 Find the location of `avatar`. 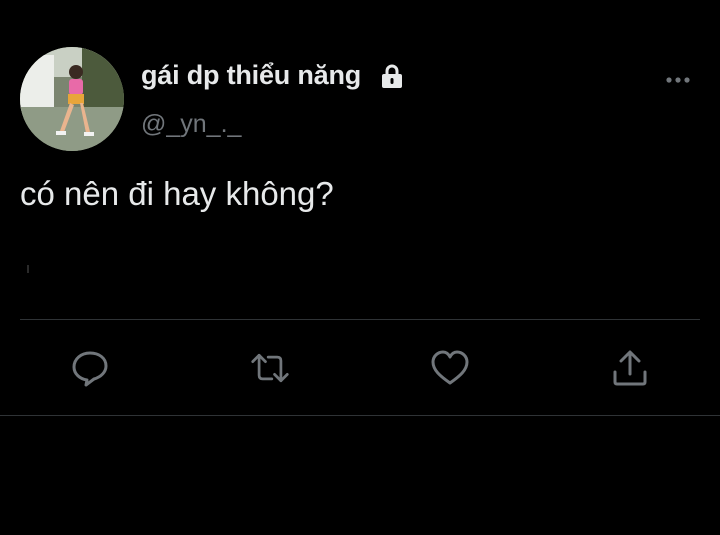

avatar is located at coordinates (72, 99).